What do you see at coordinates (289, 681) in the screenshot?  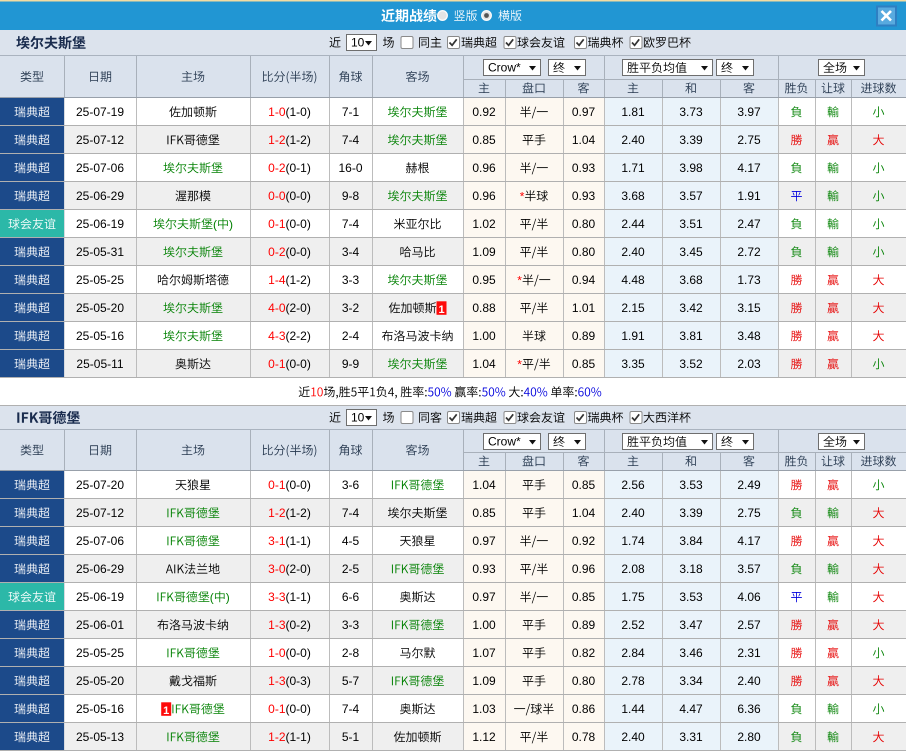 I see `svg-text: 1-3(0-3)` at bounding box center [289, 681].